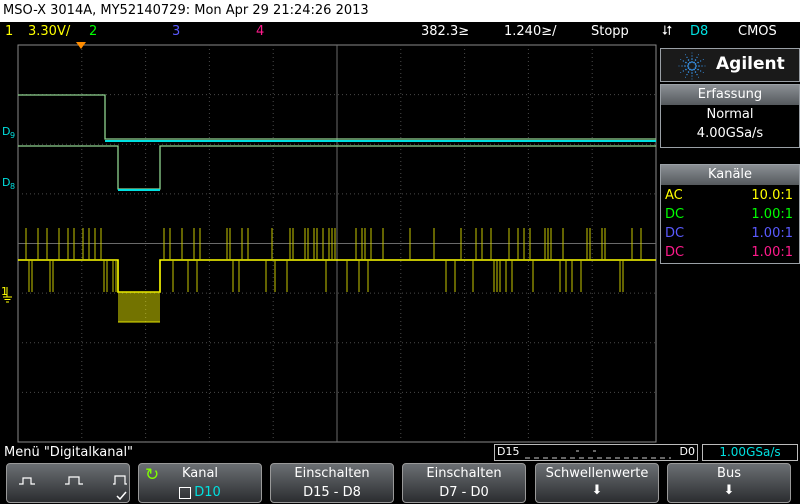 Image resolution: width=800 pixels, height=504 pixels. I want to click on channel-coupling: AC, so click(674, 195).